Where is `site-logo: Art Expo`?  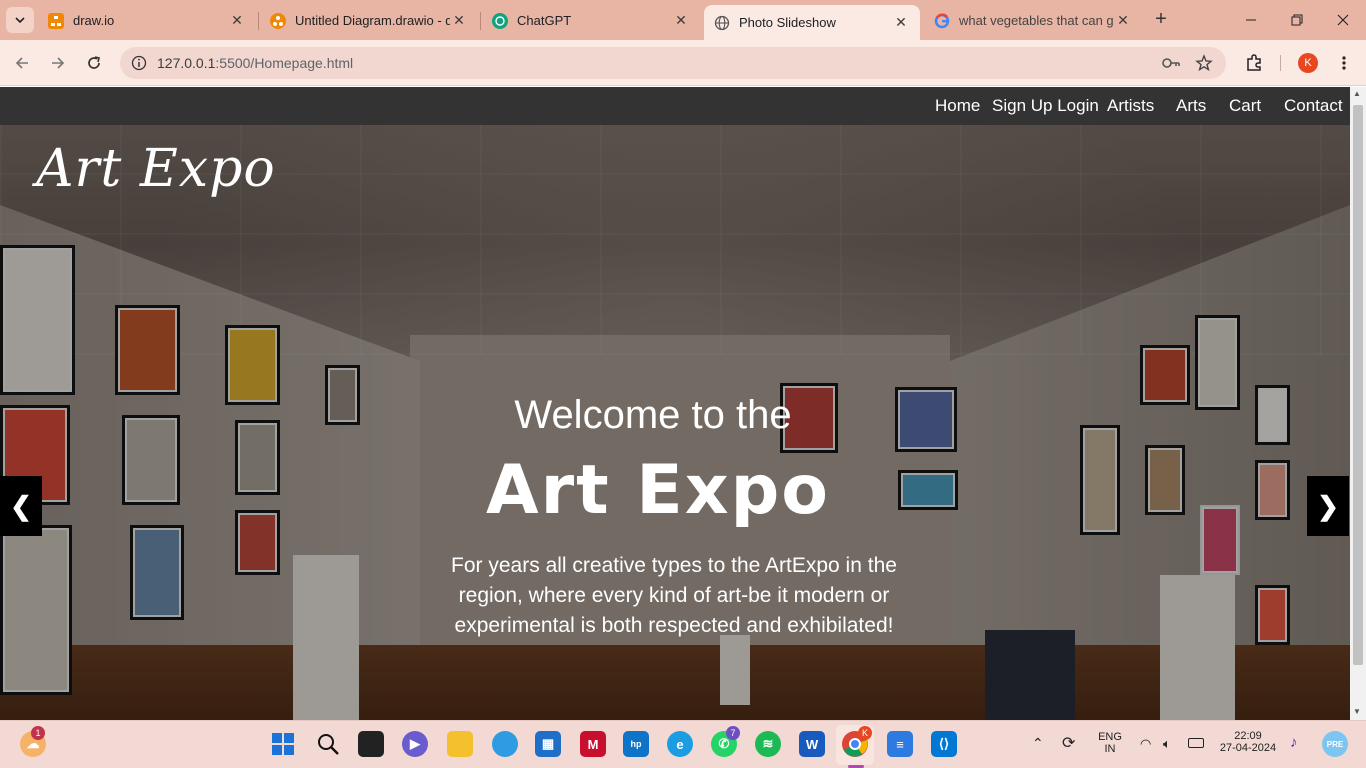
site-logo: Art Expo is located at coordinates (156, 169).